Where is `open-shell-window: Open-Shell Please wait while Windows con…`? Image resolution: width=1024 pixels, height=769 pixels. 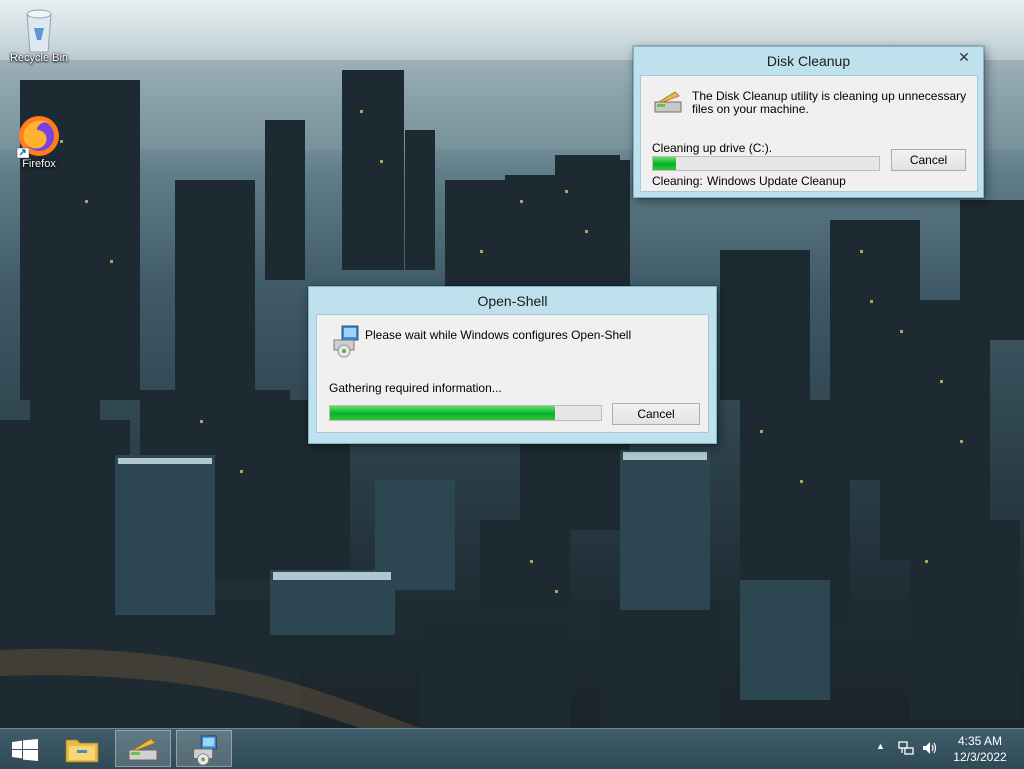 open-shell-window: Open-Shell Please wait while Windows con… is located at coordinates (512, 365).